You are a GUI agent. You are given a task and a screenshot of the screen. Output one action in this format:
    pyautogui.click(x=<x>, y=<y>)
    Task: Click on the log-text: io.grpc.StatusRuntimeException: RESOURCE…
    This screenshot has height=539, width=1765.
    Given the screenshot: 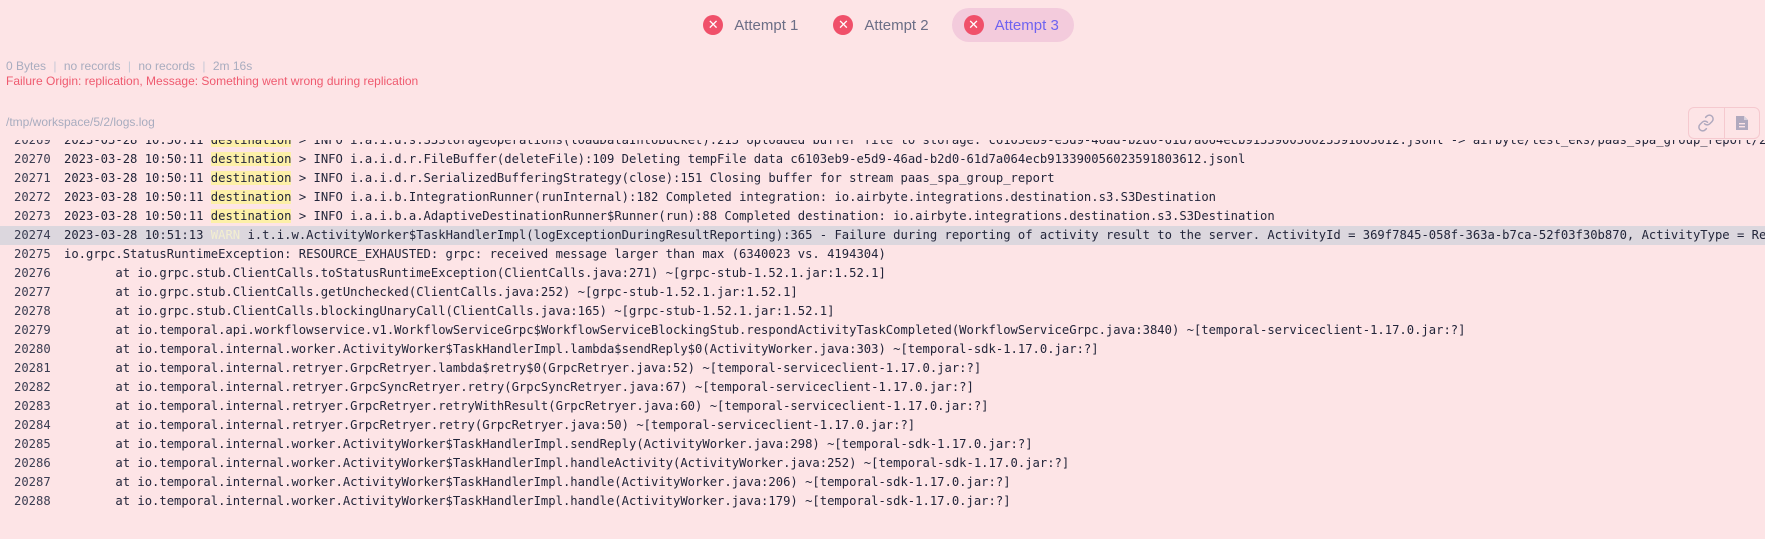 What is the action you would take?
    pyautogui.click(x=475, y=254)
    